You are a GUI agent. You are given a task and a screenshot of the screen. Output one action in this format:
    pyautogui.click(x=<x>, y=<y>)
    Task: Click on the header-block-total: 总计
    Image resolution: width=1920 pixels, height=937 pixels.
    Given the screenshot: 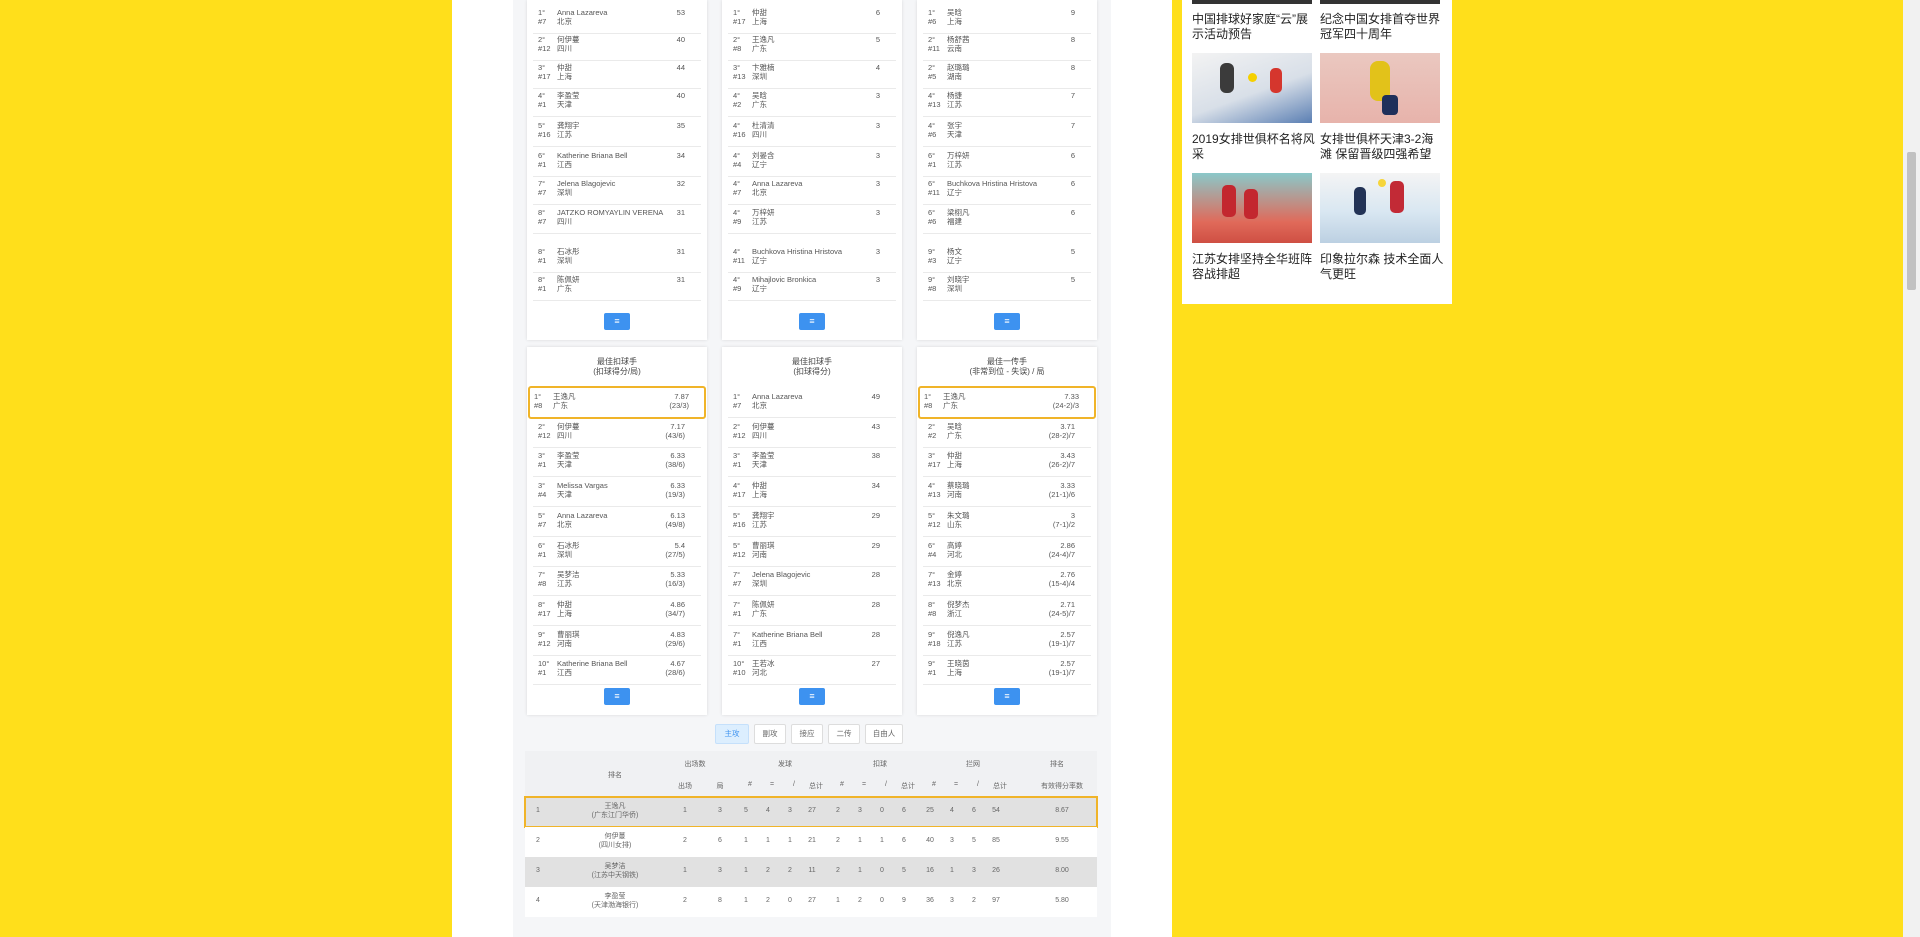 What is the action you would take?
    pyautogui.click(x=1000, y=786)
    